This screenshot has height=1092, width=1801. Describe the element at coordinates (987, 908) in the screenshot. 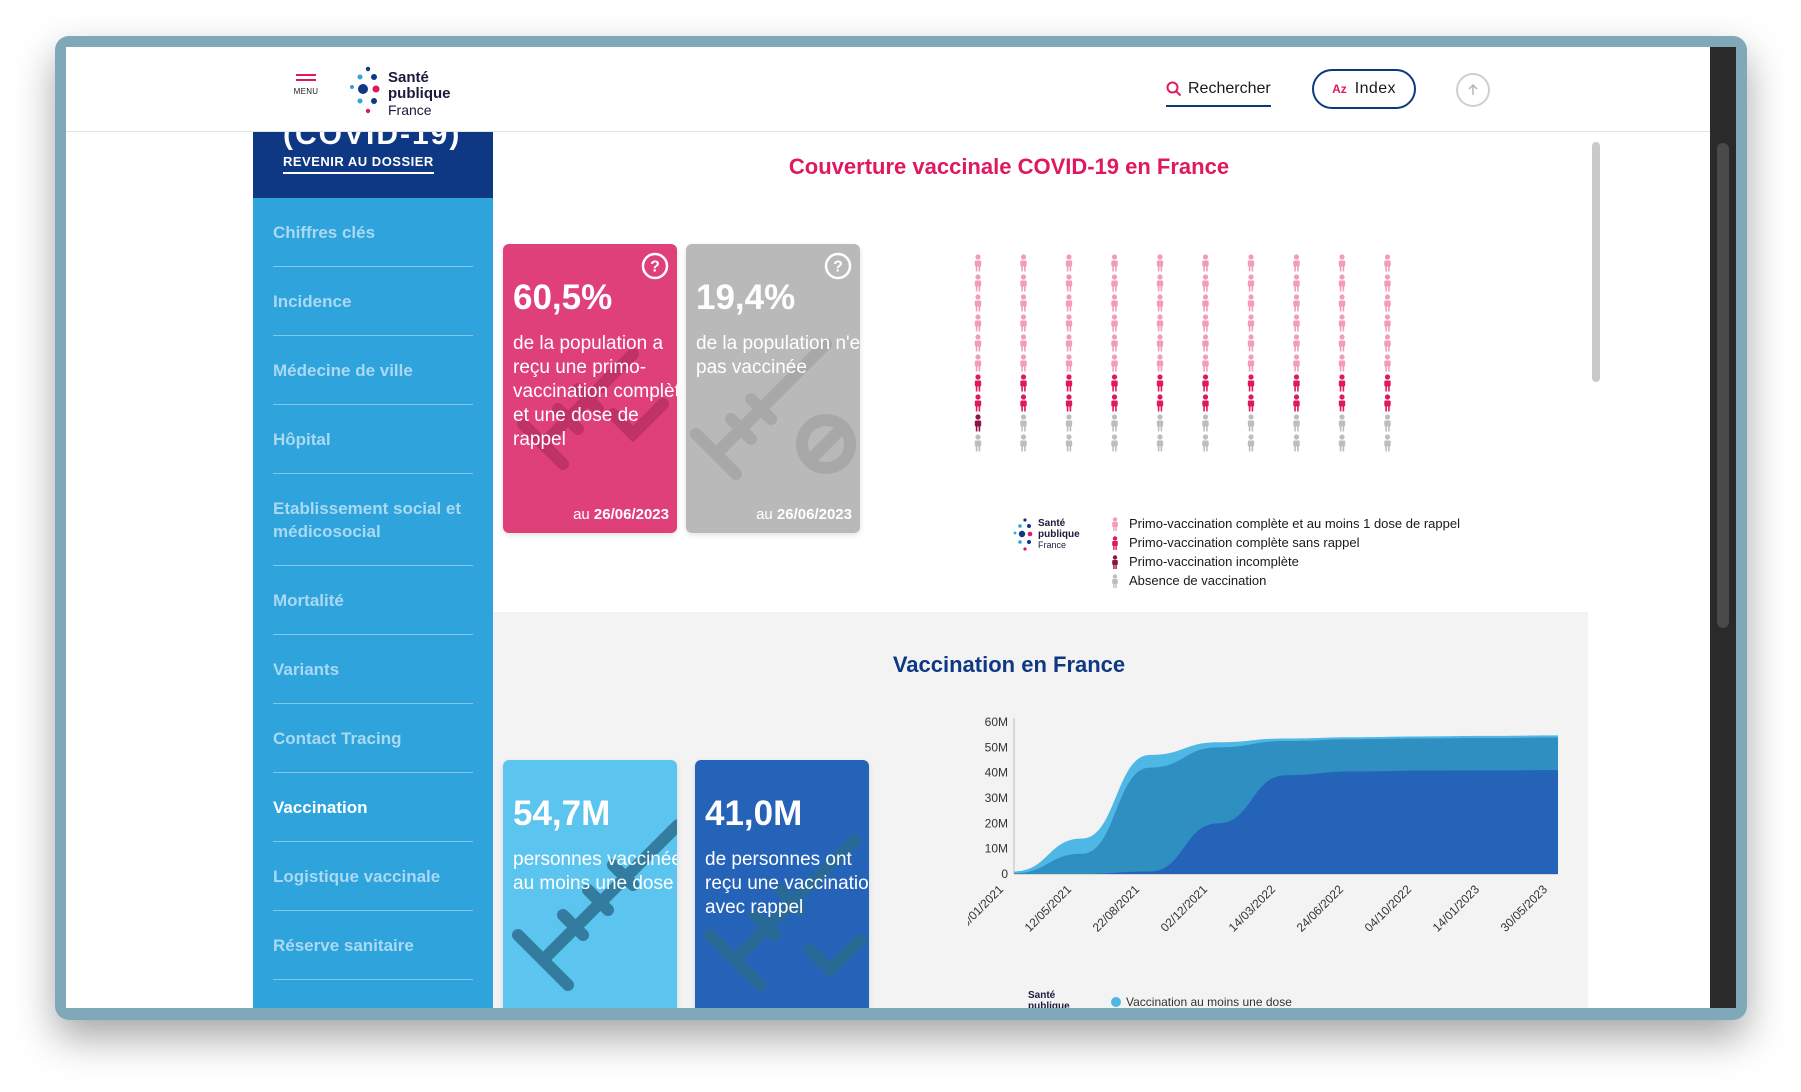

I see `x-tick-label: 30/01/2021` at that location.